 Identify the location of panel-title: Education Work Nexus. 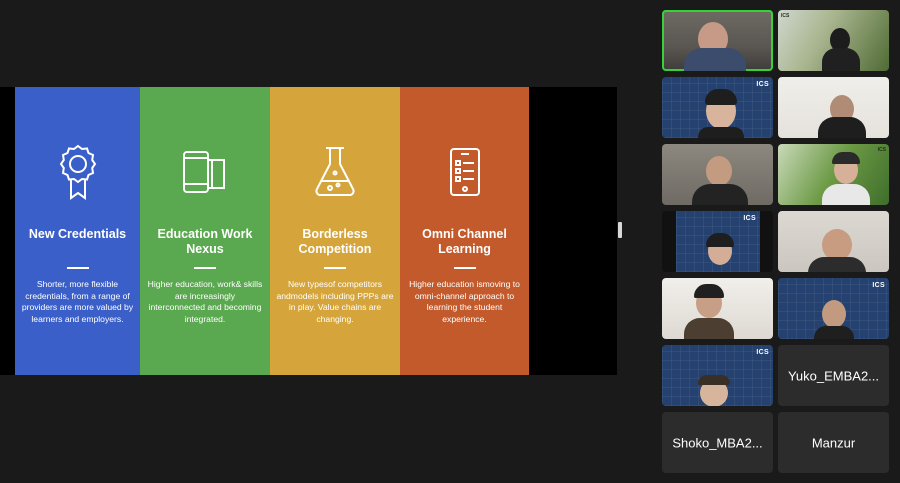
(205, 241).